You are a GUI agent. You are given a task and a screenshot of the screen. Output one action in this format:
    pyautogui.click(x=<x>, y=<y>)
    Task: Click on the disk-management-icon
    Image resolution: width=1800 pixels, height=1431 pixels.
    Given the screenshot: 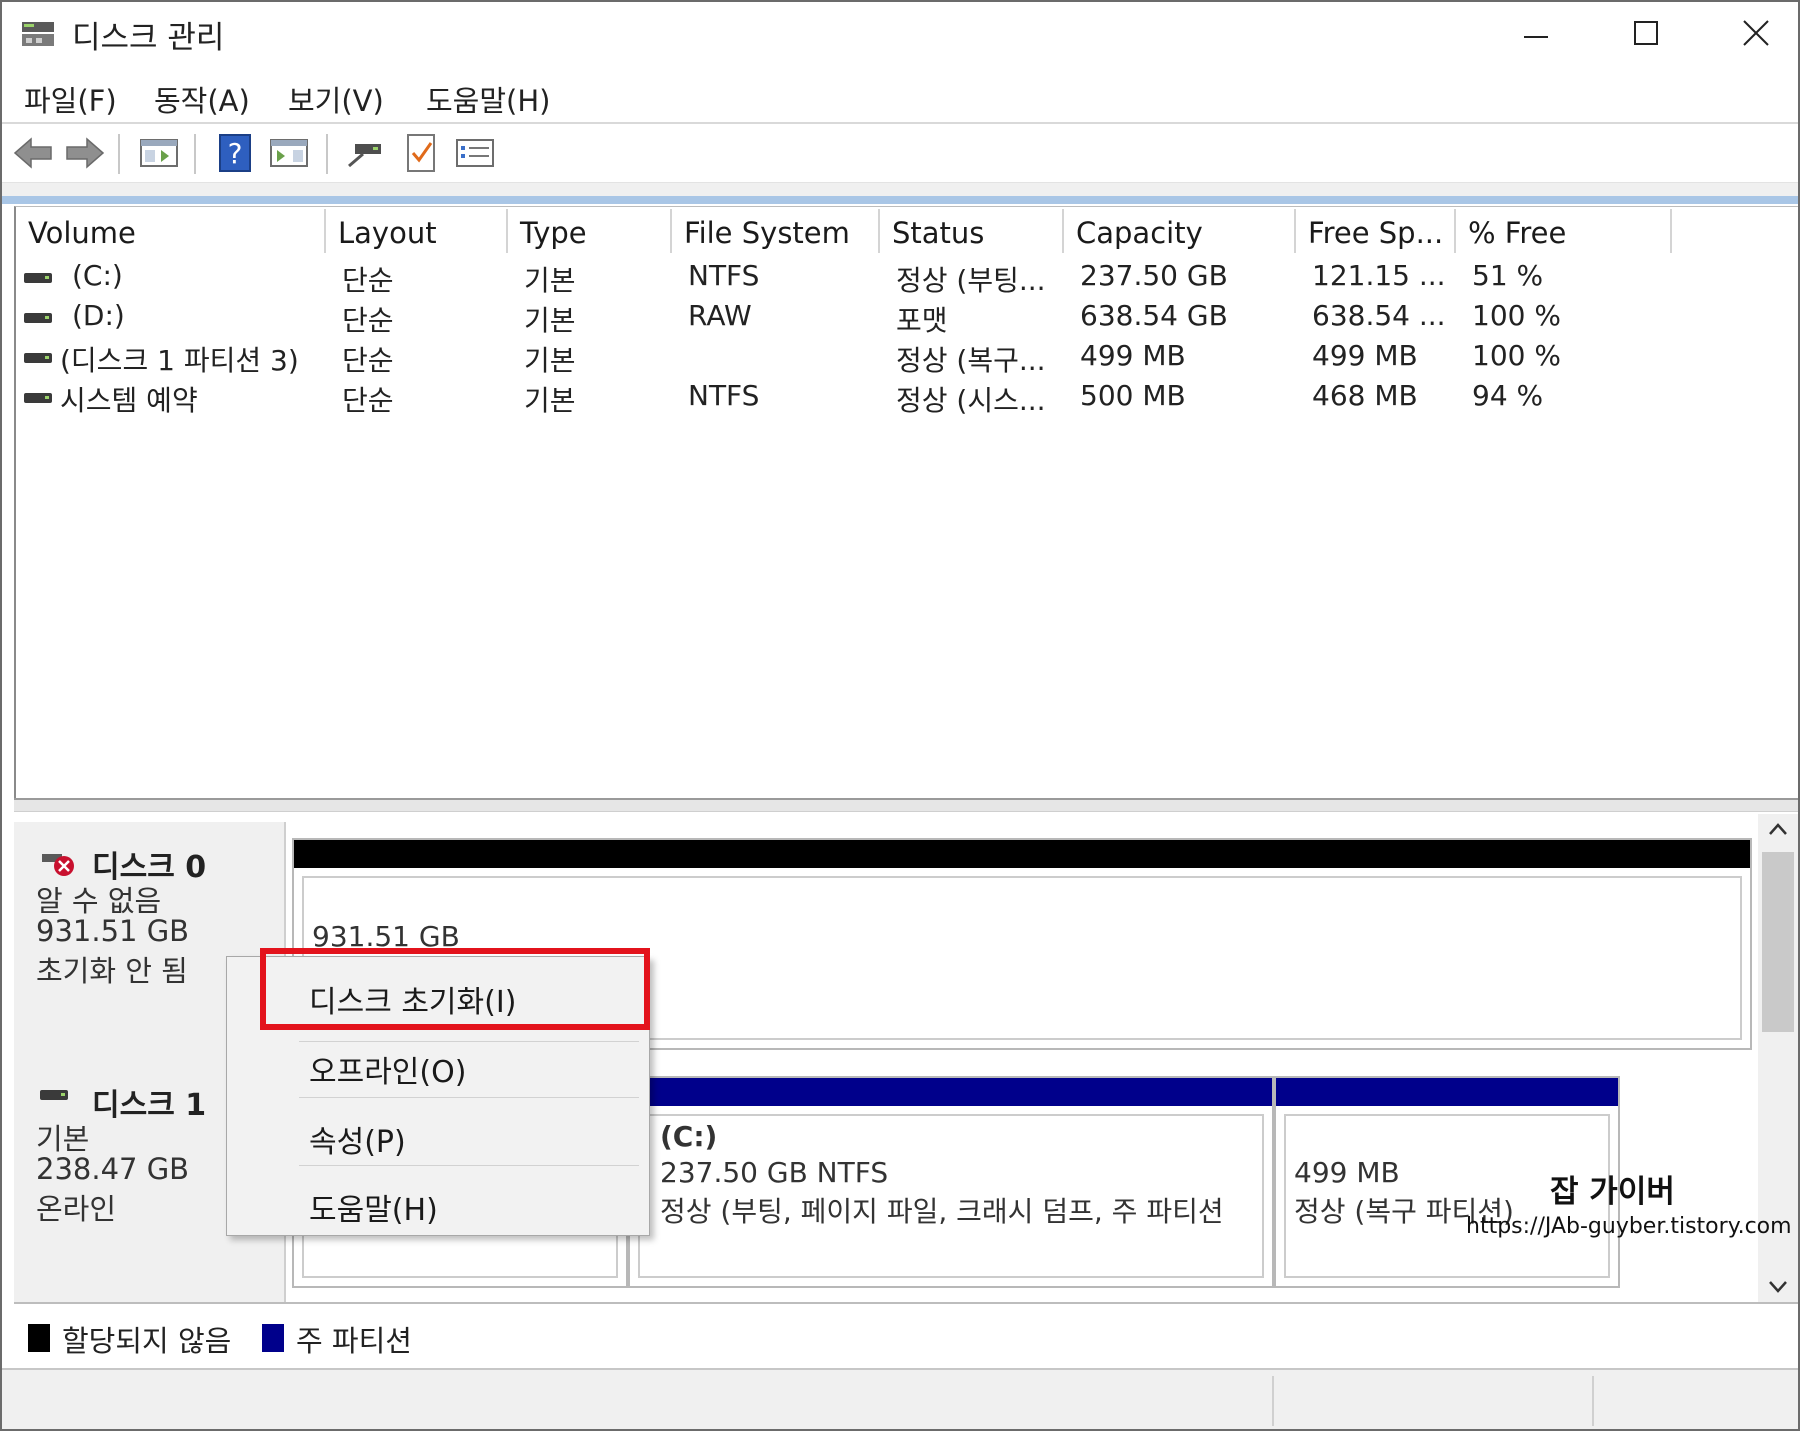 What is the action you would take?
    pyautogui.click(x=38, y=34)
    